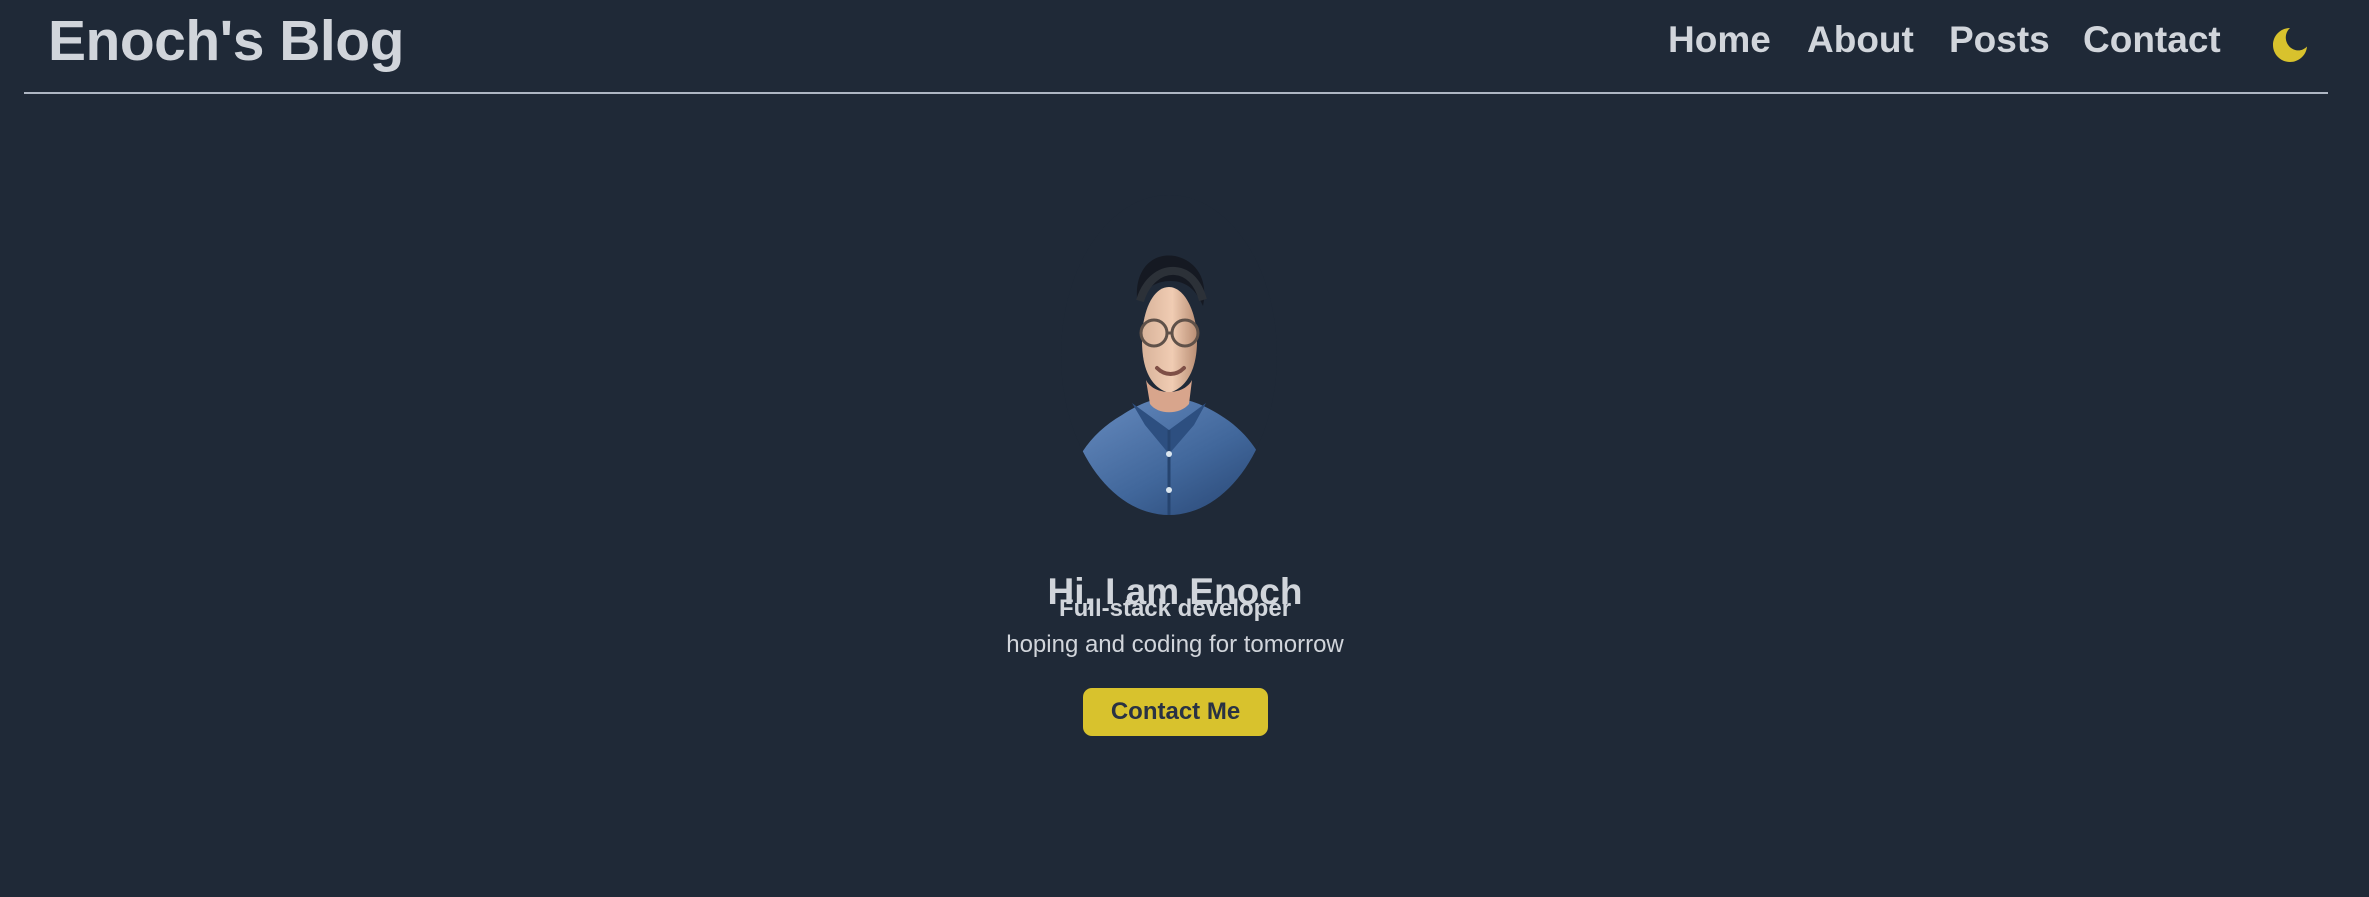 This screenshot has height=897, width=2369. Describe the element at coordinates (1169, 355) in the screenshot. I see `avatar` at that location.